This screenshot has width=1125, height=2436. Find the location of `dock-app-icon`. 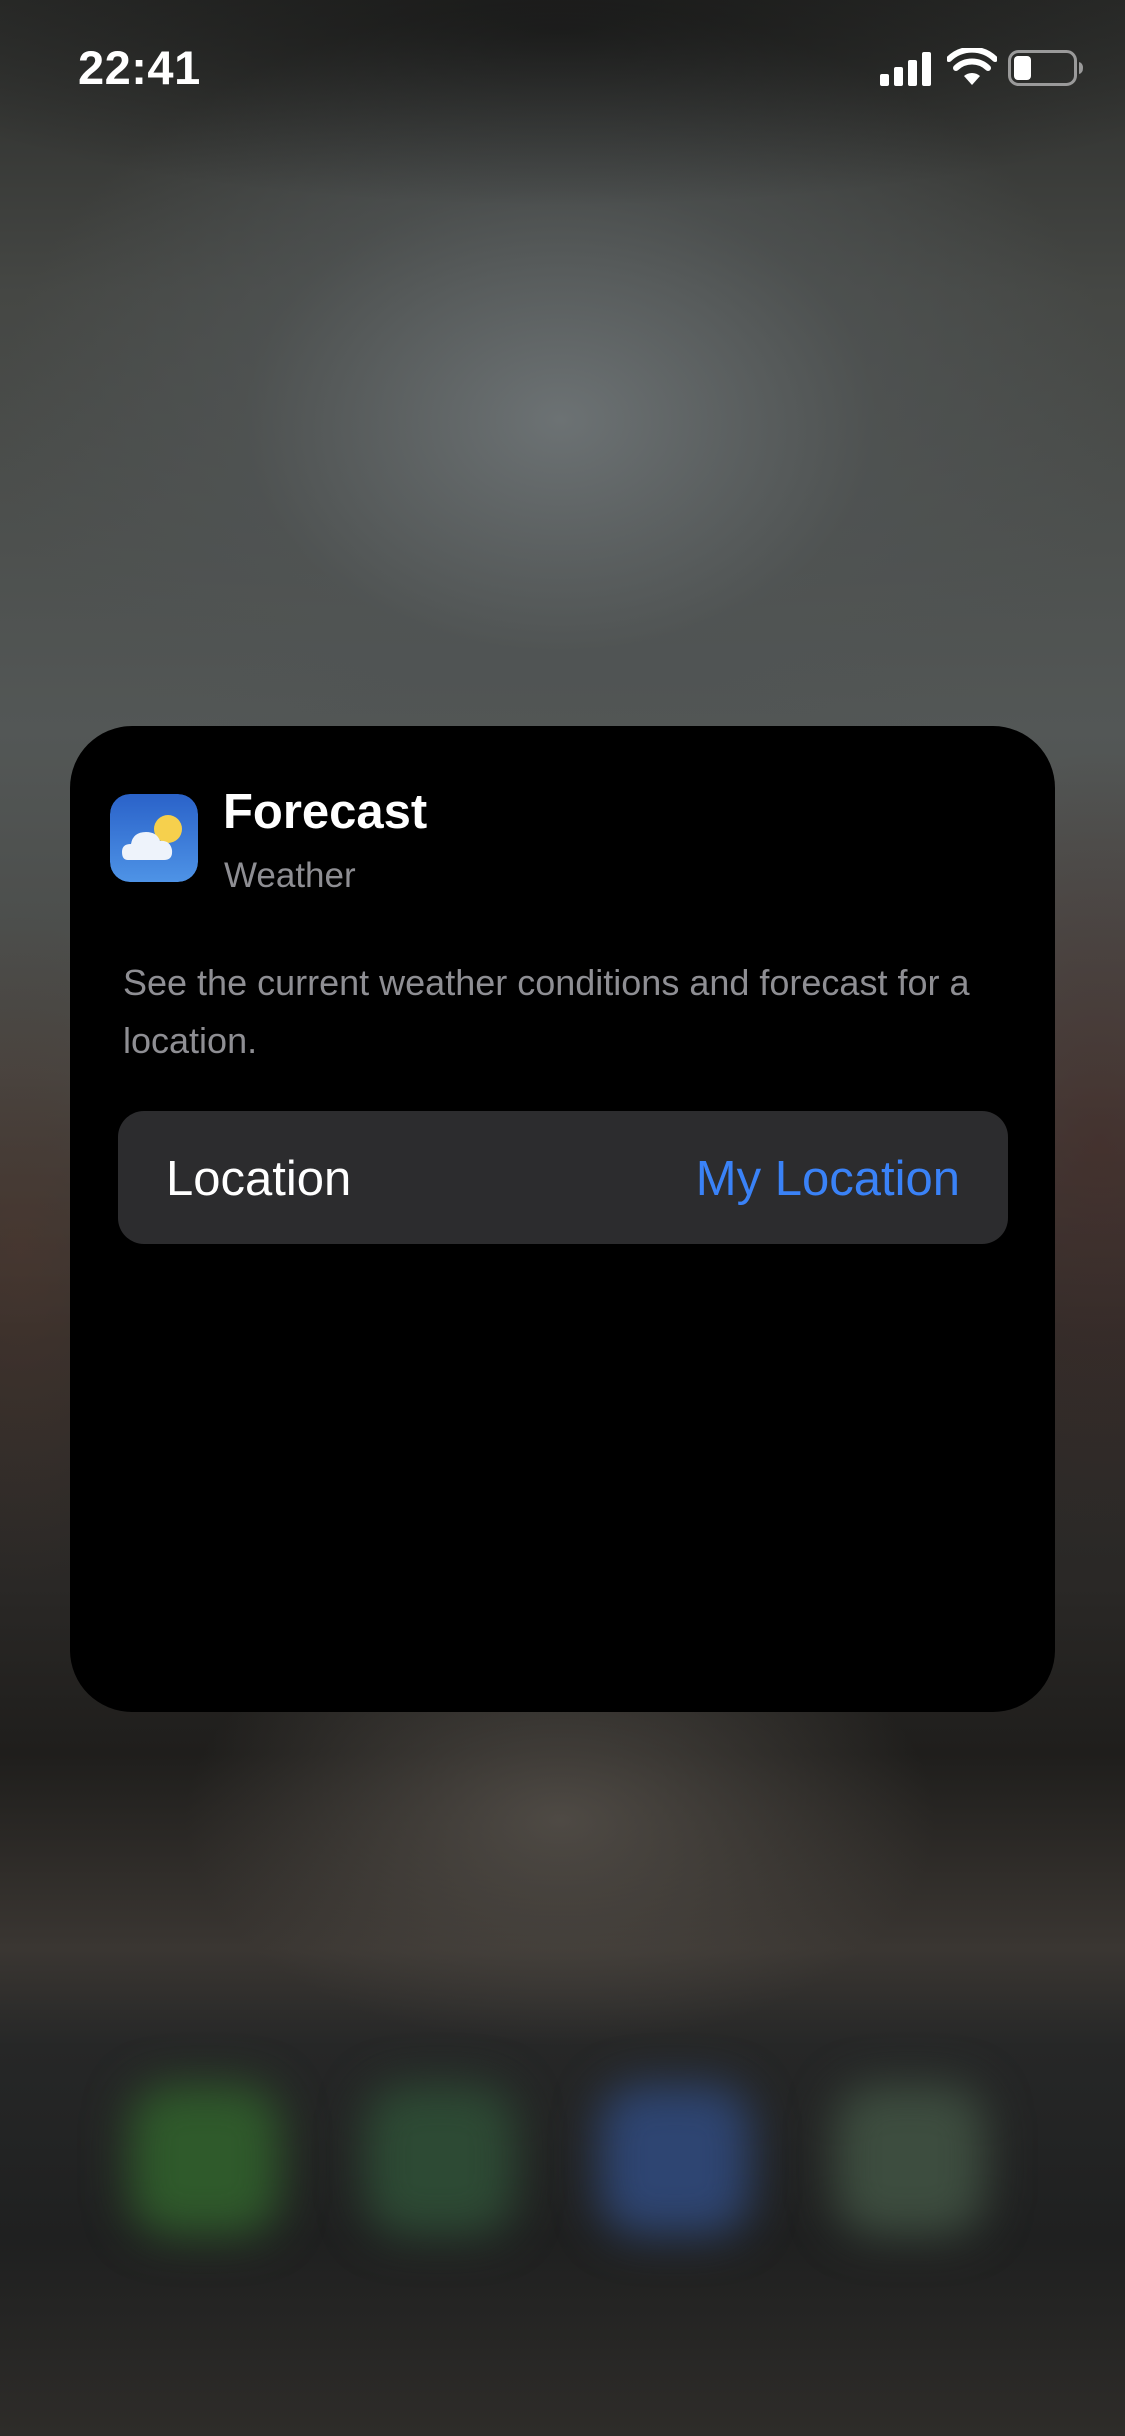

dock-app-icon is located at coordinates (910, 2160).